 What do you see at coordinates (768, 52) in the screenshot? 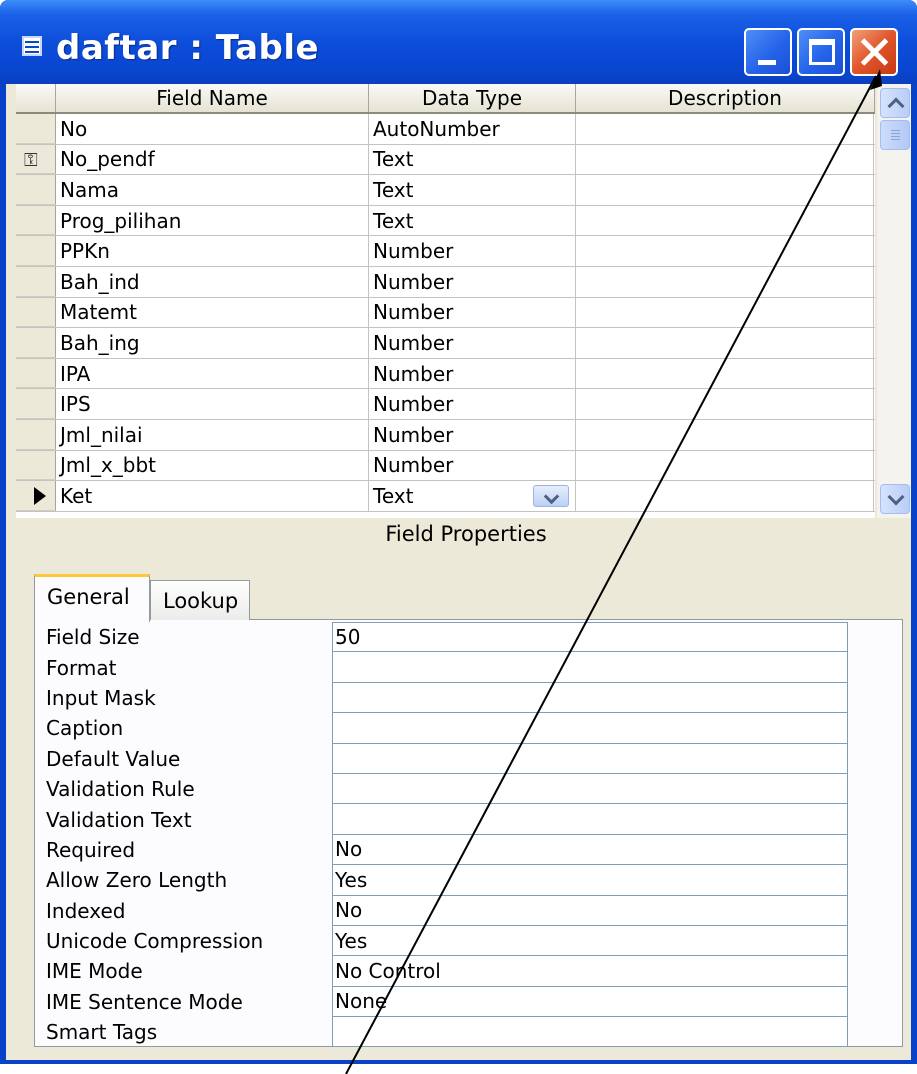
I see `minimize-button` at bounding box center [768, 52].